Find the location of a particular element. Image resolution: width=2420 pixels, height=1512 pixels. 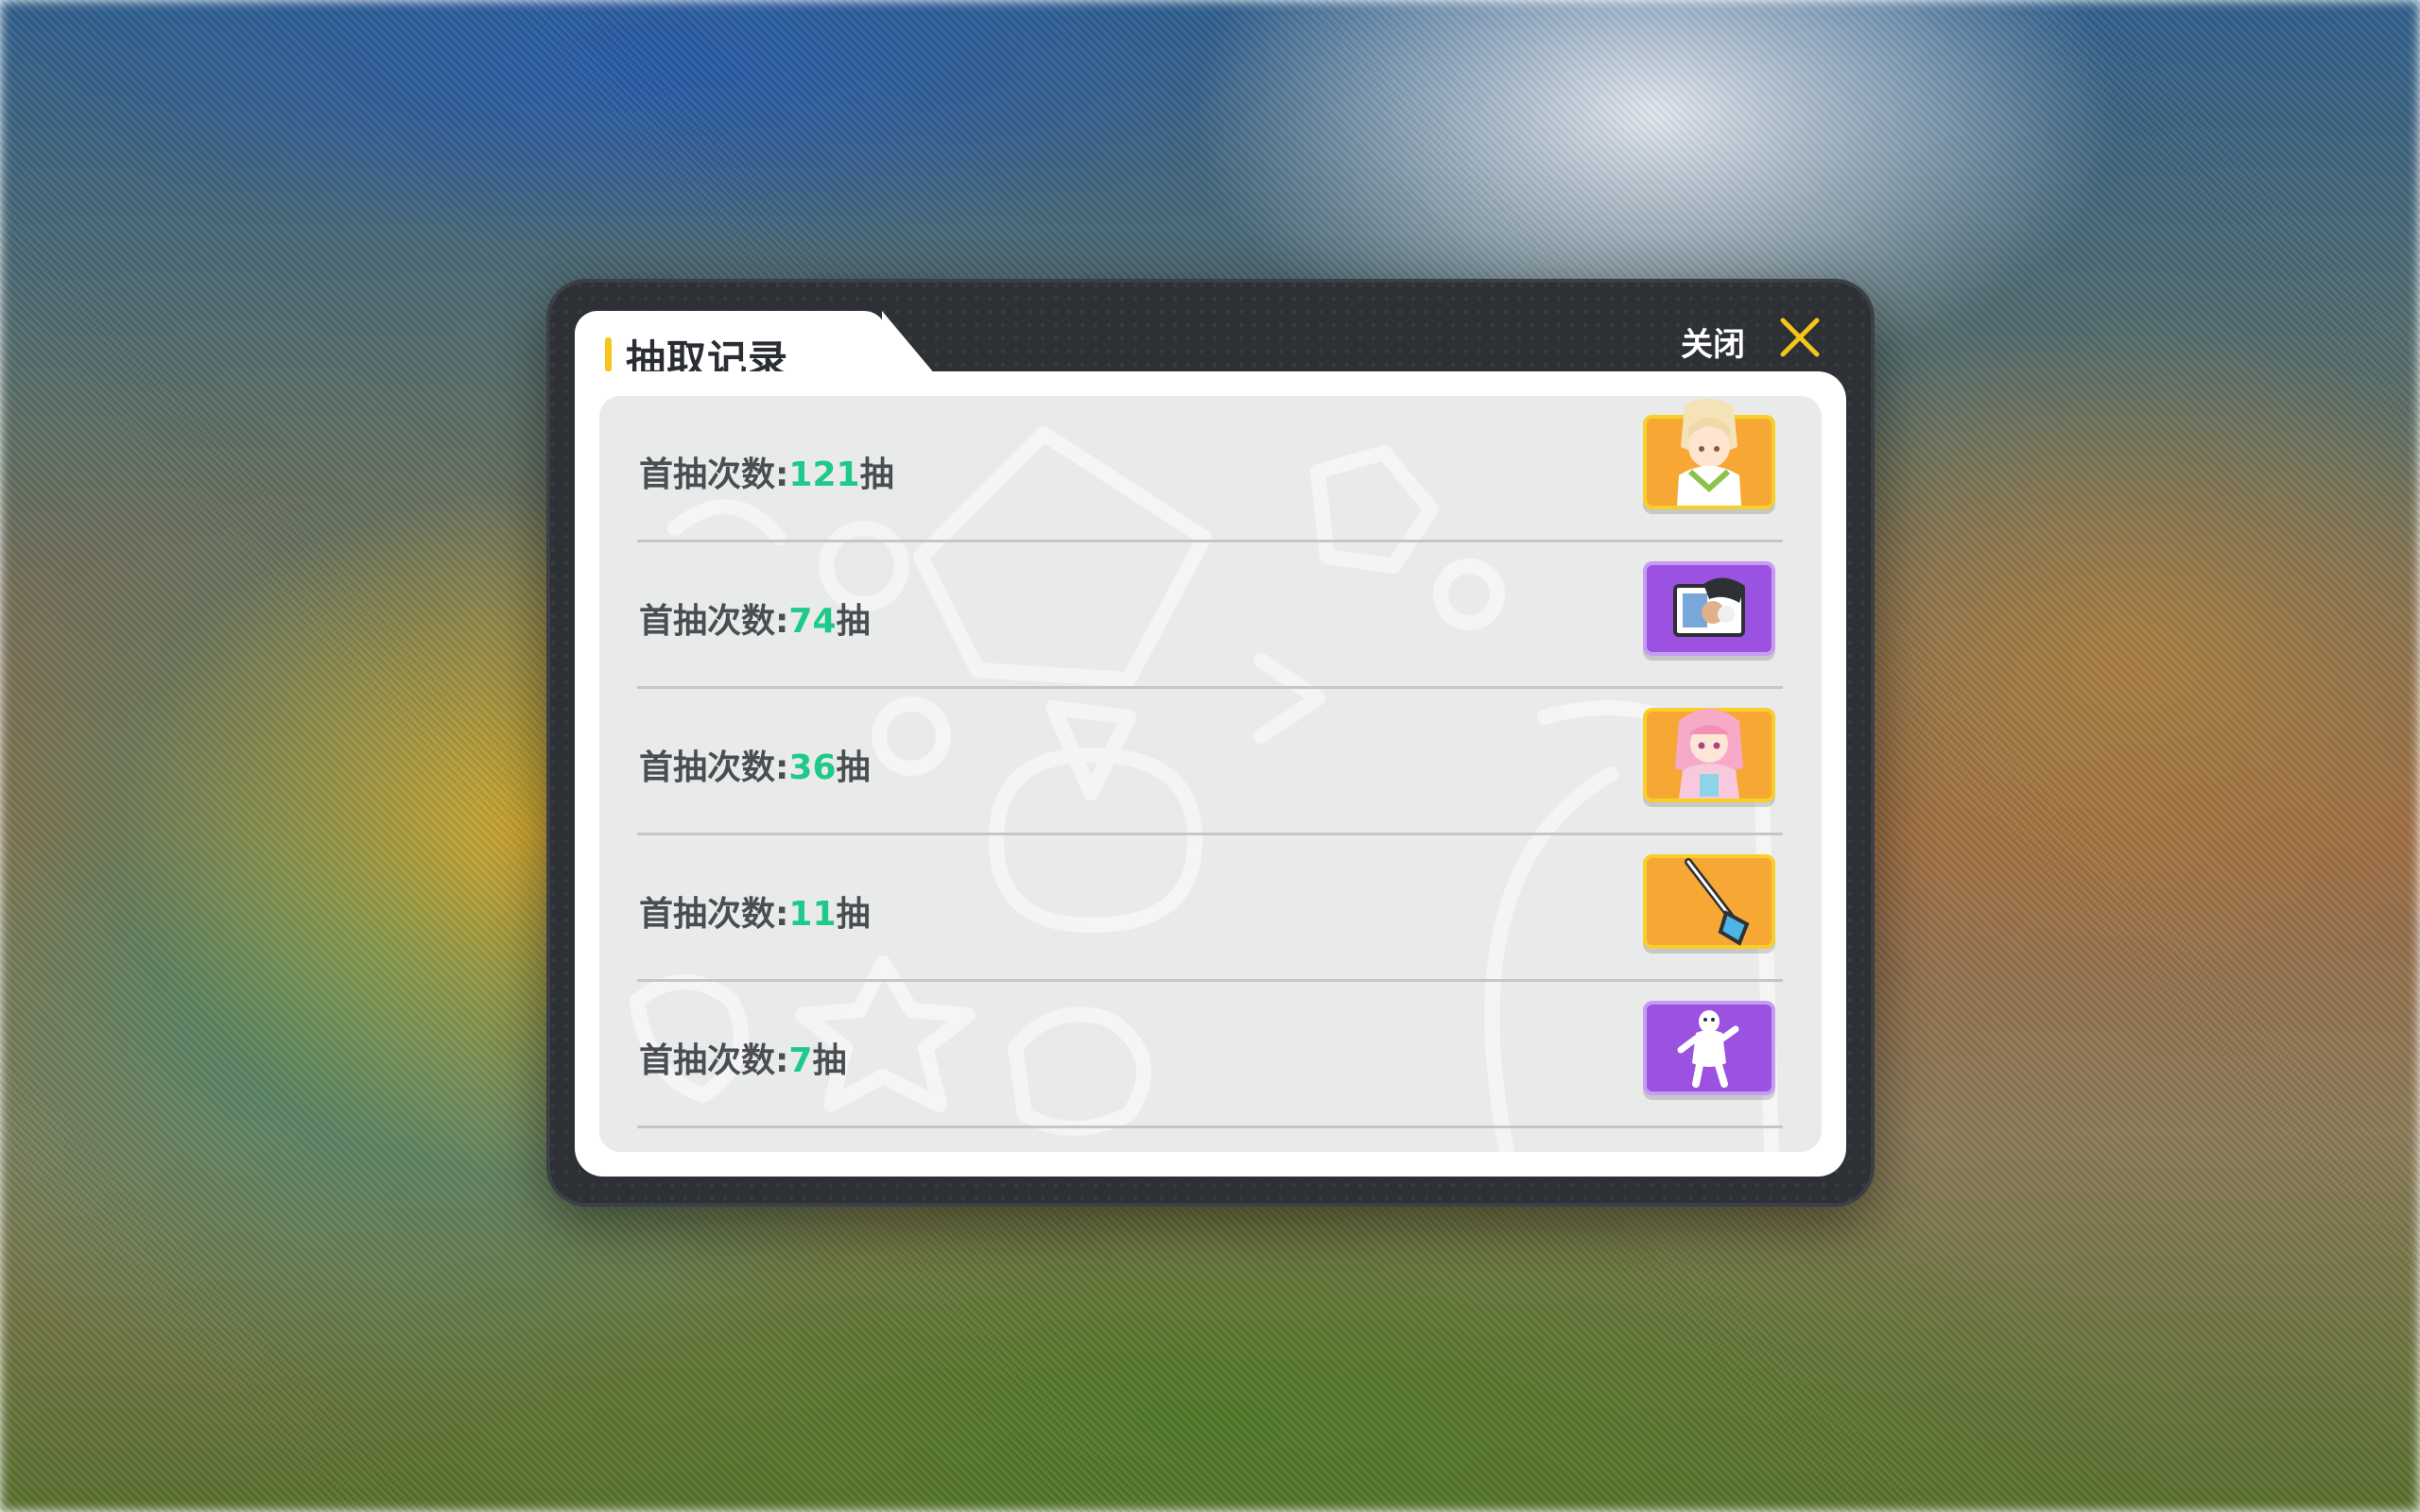

record-count: 121 is located at coordinates (824, 474).